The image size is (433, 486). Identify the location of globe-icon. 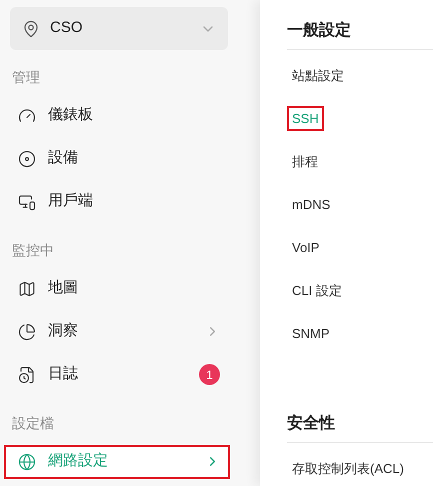
(27, 461).